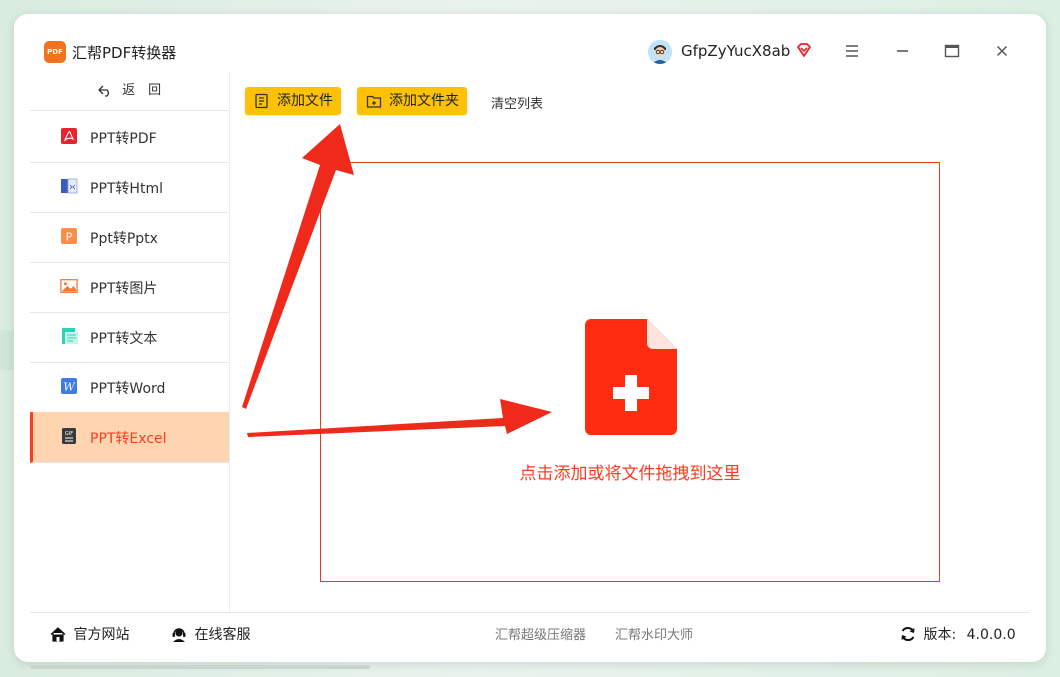 The image size is (1060, 677). I want to click on sidebar-item-ppt-to-pdf: PPT转PDF, so click(129, 137).